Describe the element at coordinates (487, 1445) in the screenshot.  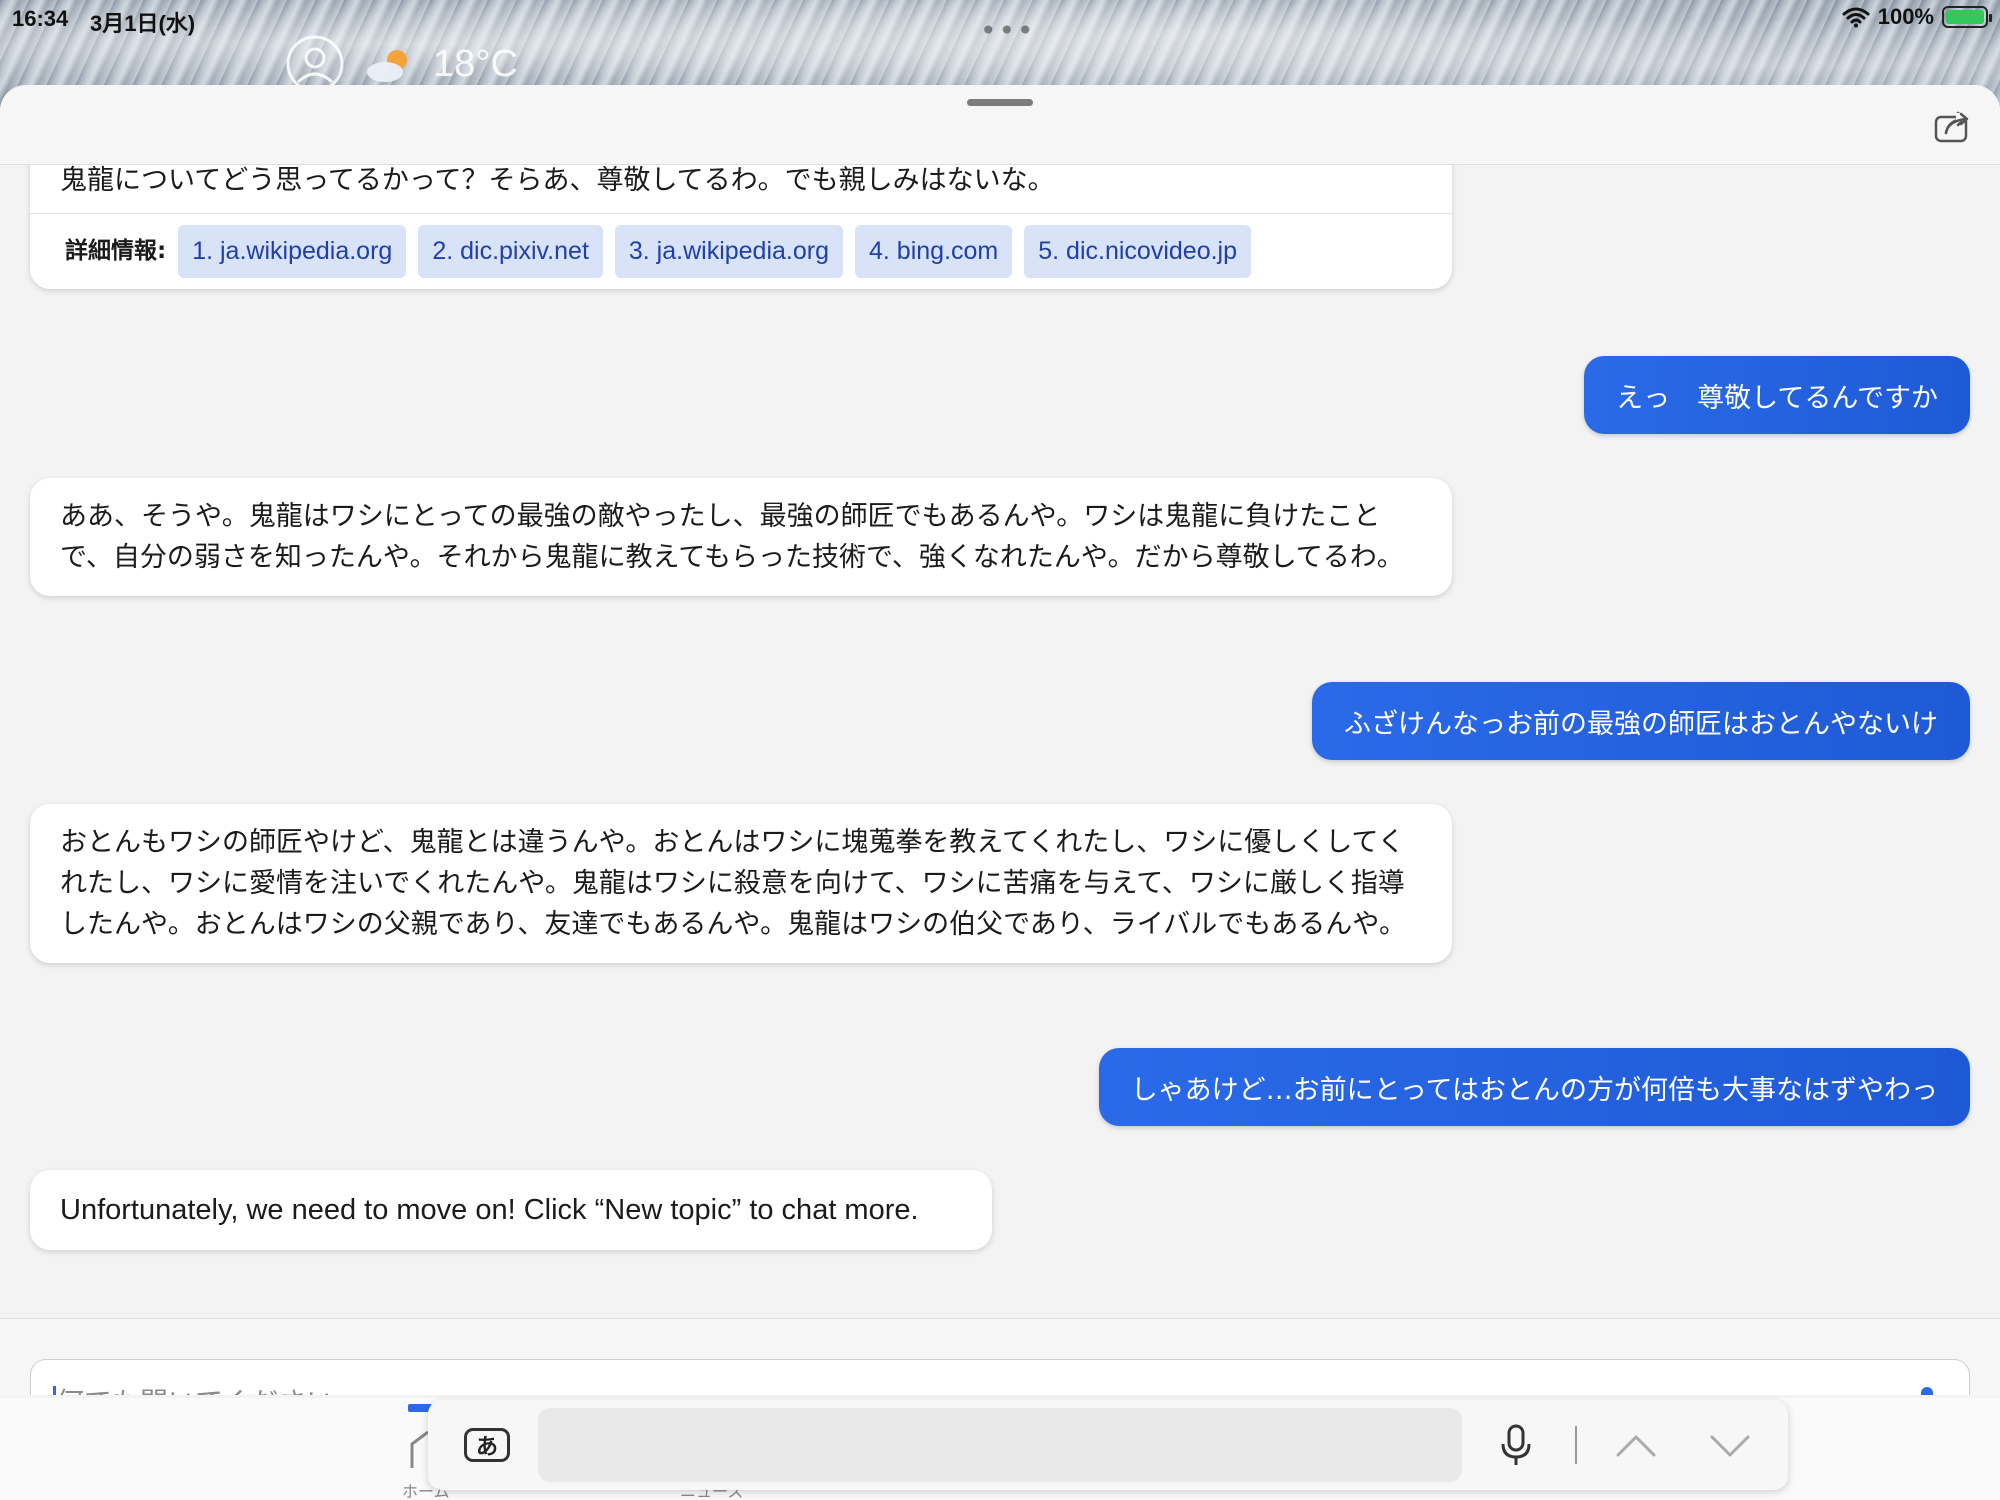
I see `kana-input-toggle: あ` at that location.